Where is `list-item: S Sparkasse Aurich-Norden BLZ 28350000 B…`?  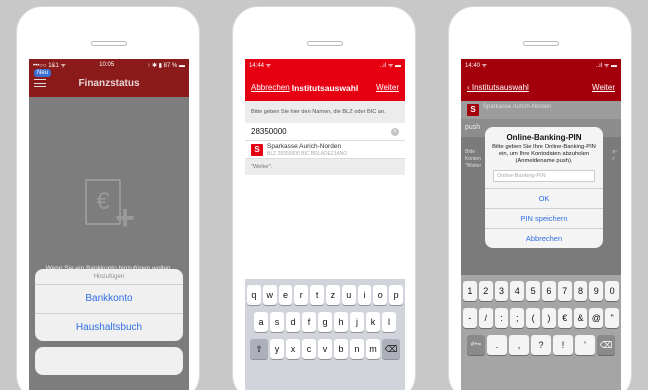 list-item: S Sparkasse Aurich-Norden BLZ 28350000 B… is located at coordinates (325, 150).